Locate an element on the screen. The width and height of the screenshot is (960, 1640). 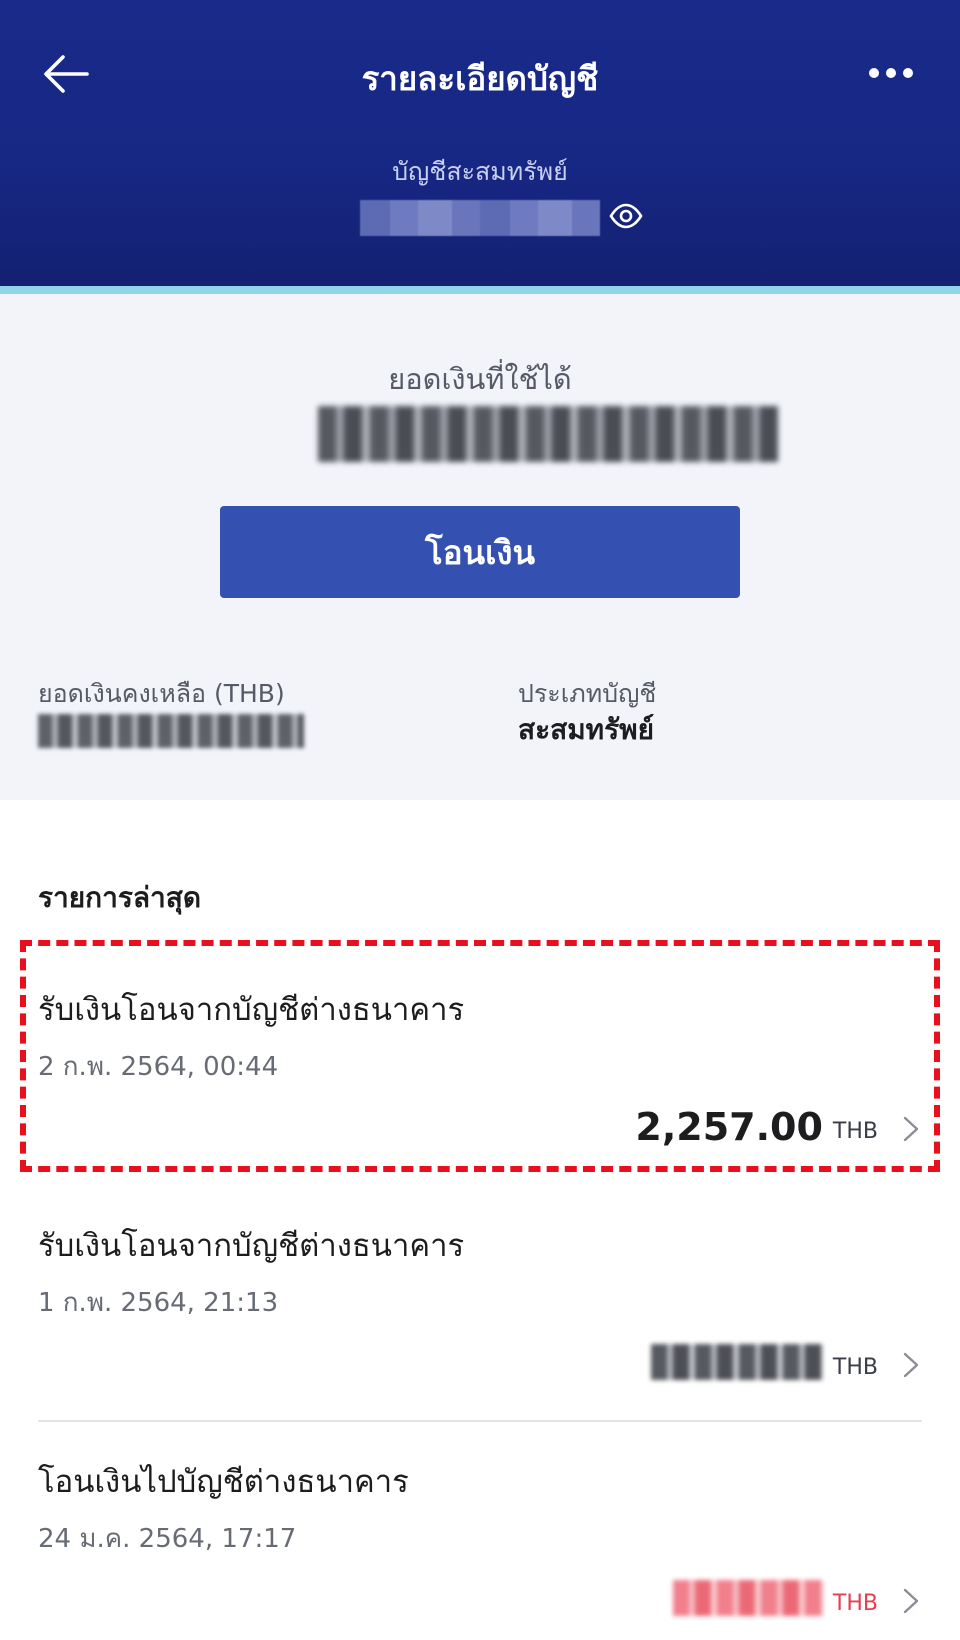
back-arrow-icon is located at coordinates (66, 74).